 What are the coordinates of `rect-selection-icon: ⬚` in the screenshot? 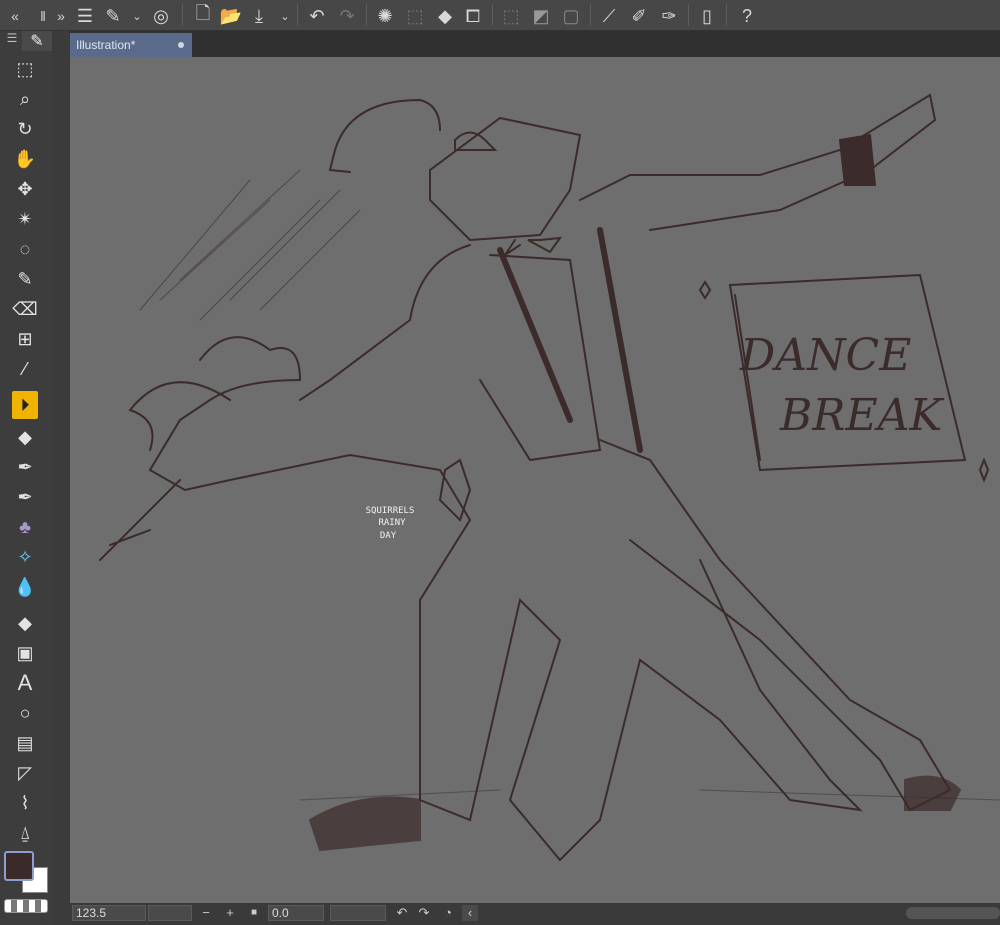 It's located at (25, 69).